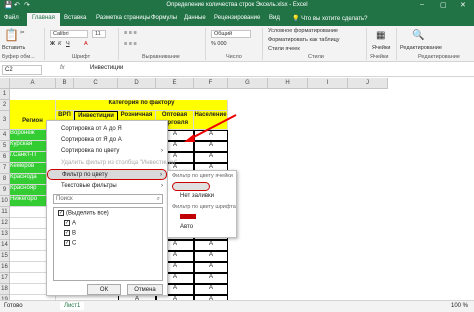 The height and width of the screenshot is (312, 474). Describe the element at coordinates (274, 18) in the screenshot. I see `tab-view: Вид` at that location.